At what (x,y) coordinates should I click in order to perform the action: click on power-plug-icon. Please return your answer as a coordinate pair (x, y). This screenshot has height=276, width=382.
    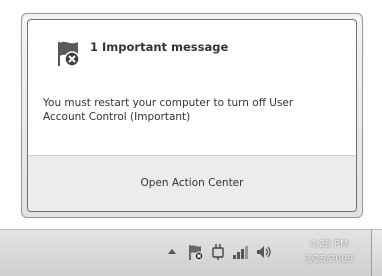
    Looking at the image, I should click on (218, 252).